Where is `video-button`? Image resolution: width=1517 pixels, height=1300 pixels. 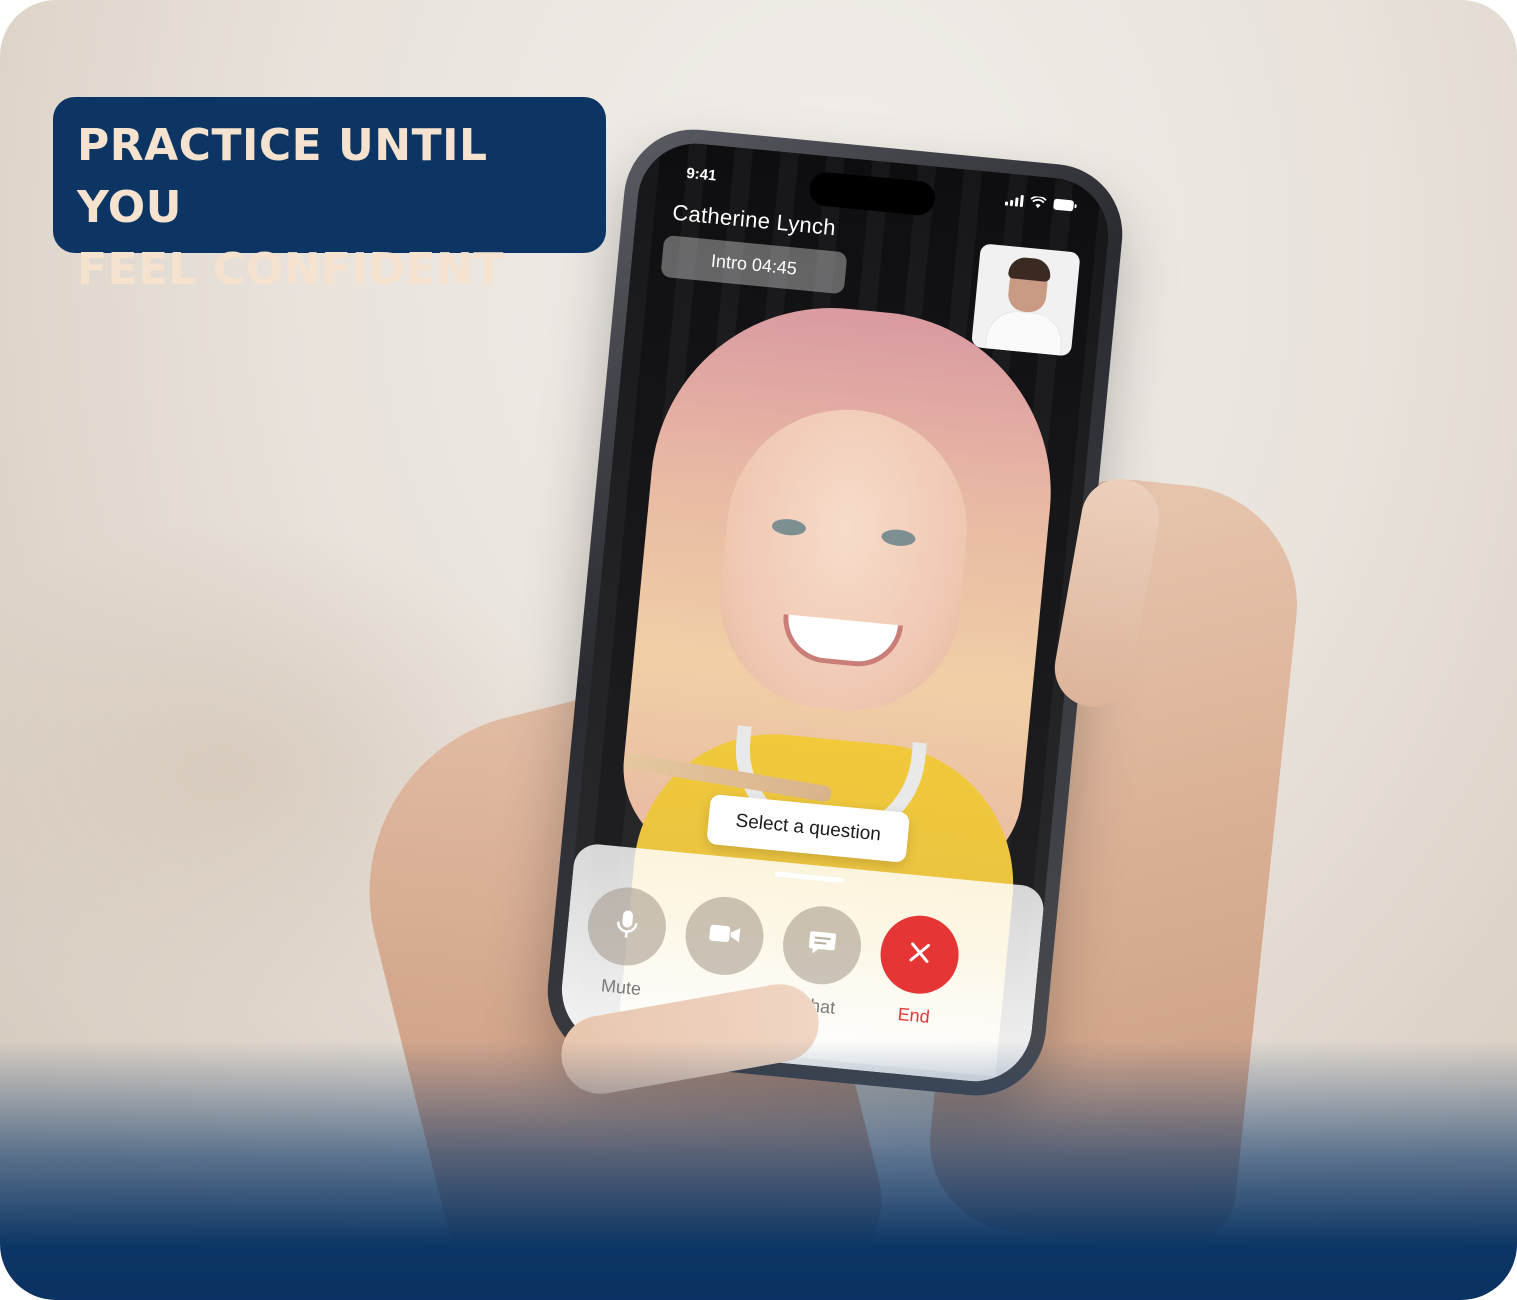 video-button is located at coordinates (724, 936).